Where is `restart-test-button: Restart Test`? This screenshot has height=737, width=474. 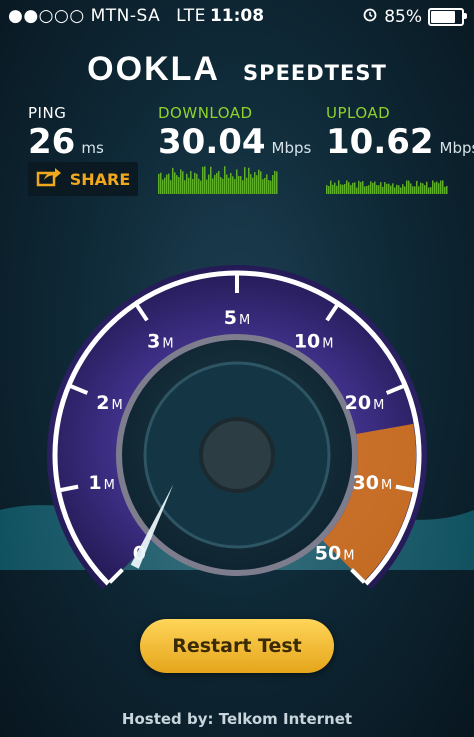
restart-test-button: Restart Test is located at coordinates (237, 646).